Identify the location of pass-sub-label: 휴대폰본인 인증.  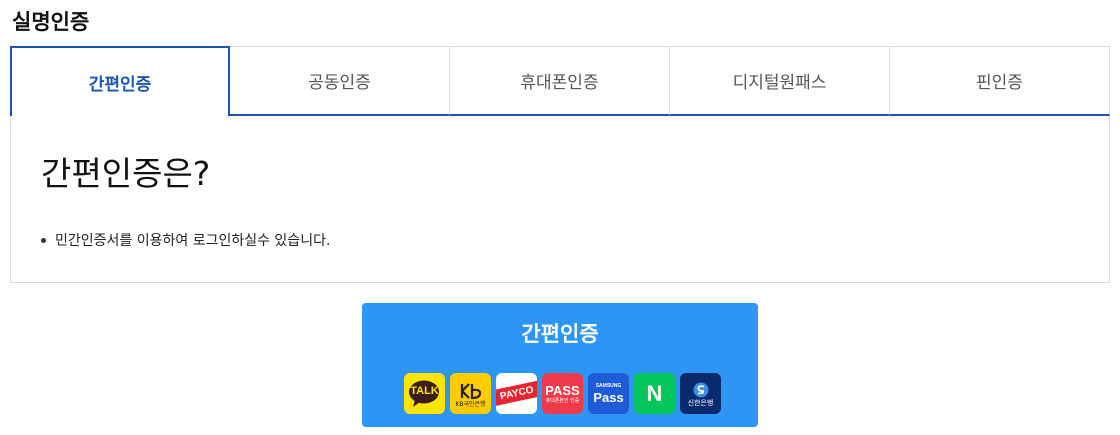
(562, 400).